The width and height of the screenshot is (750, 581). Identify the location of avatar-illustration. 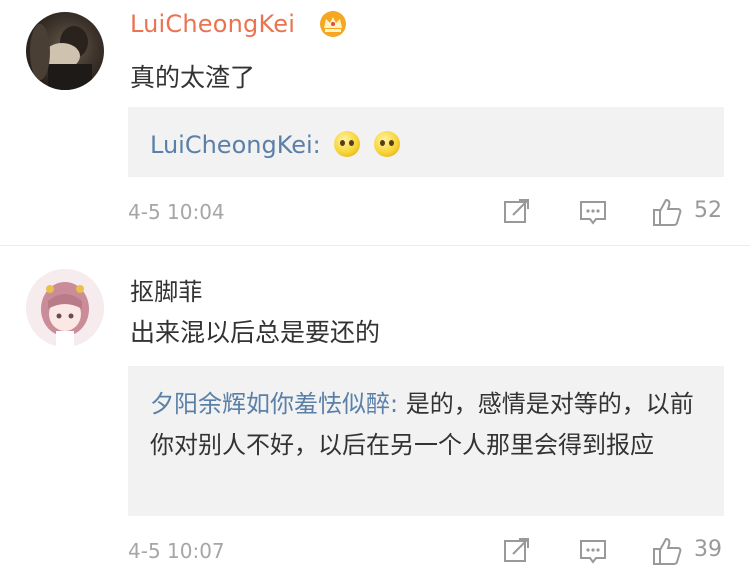
(65, 308).